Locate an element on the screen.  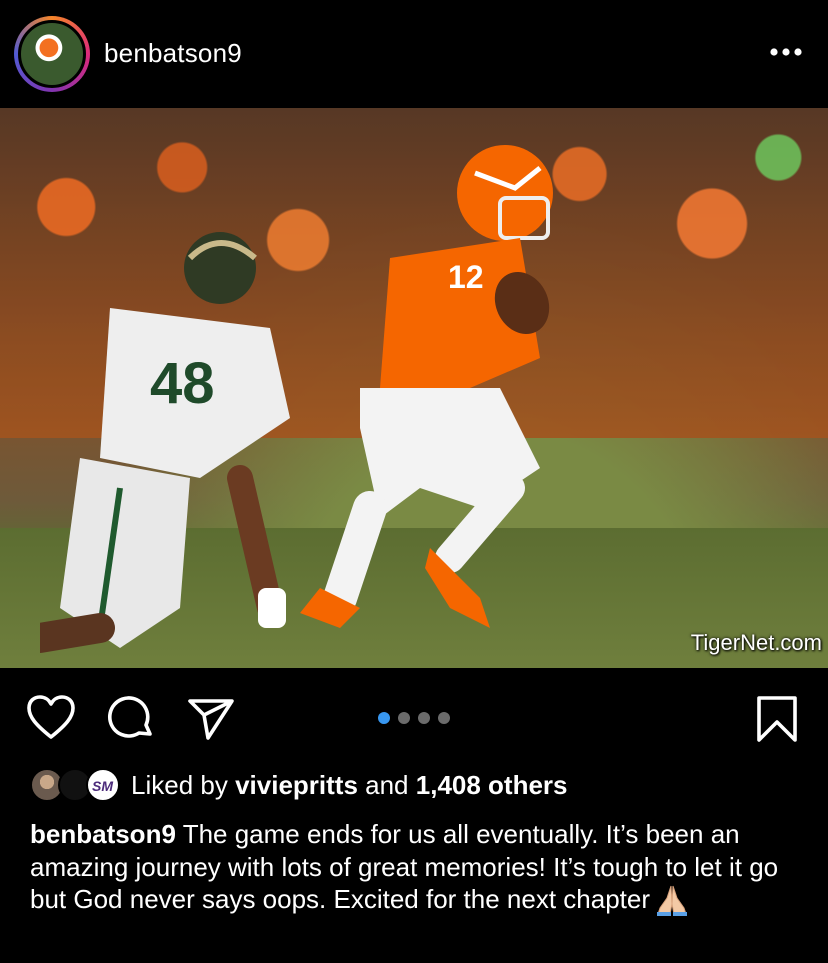
comment-icon is located at coordinates (131, 718).